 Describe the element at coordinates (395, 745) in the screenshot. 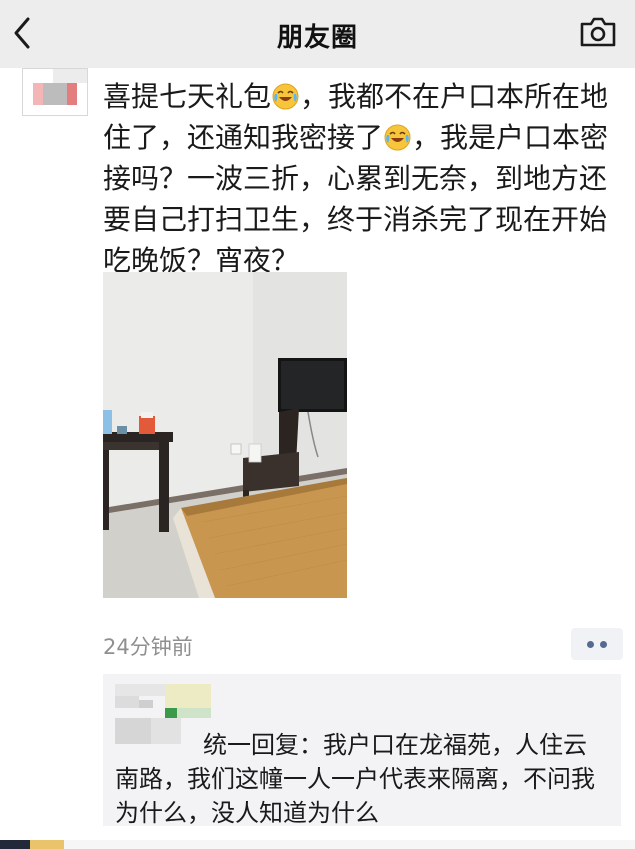

I see `comment-line: 统一回复：我户口在龙福苑，人住云` at that location.